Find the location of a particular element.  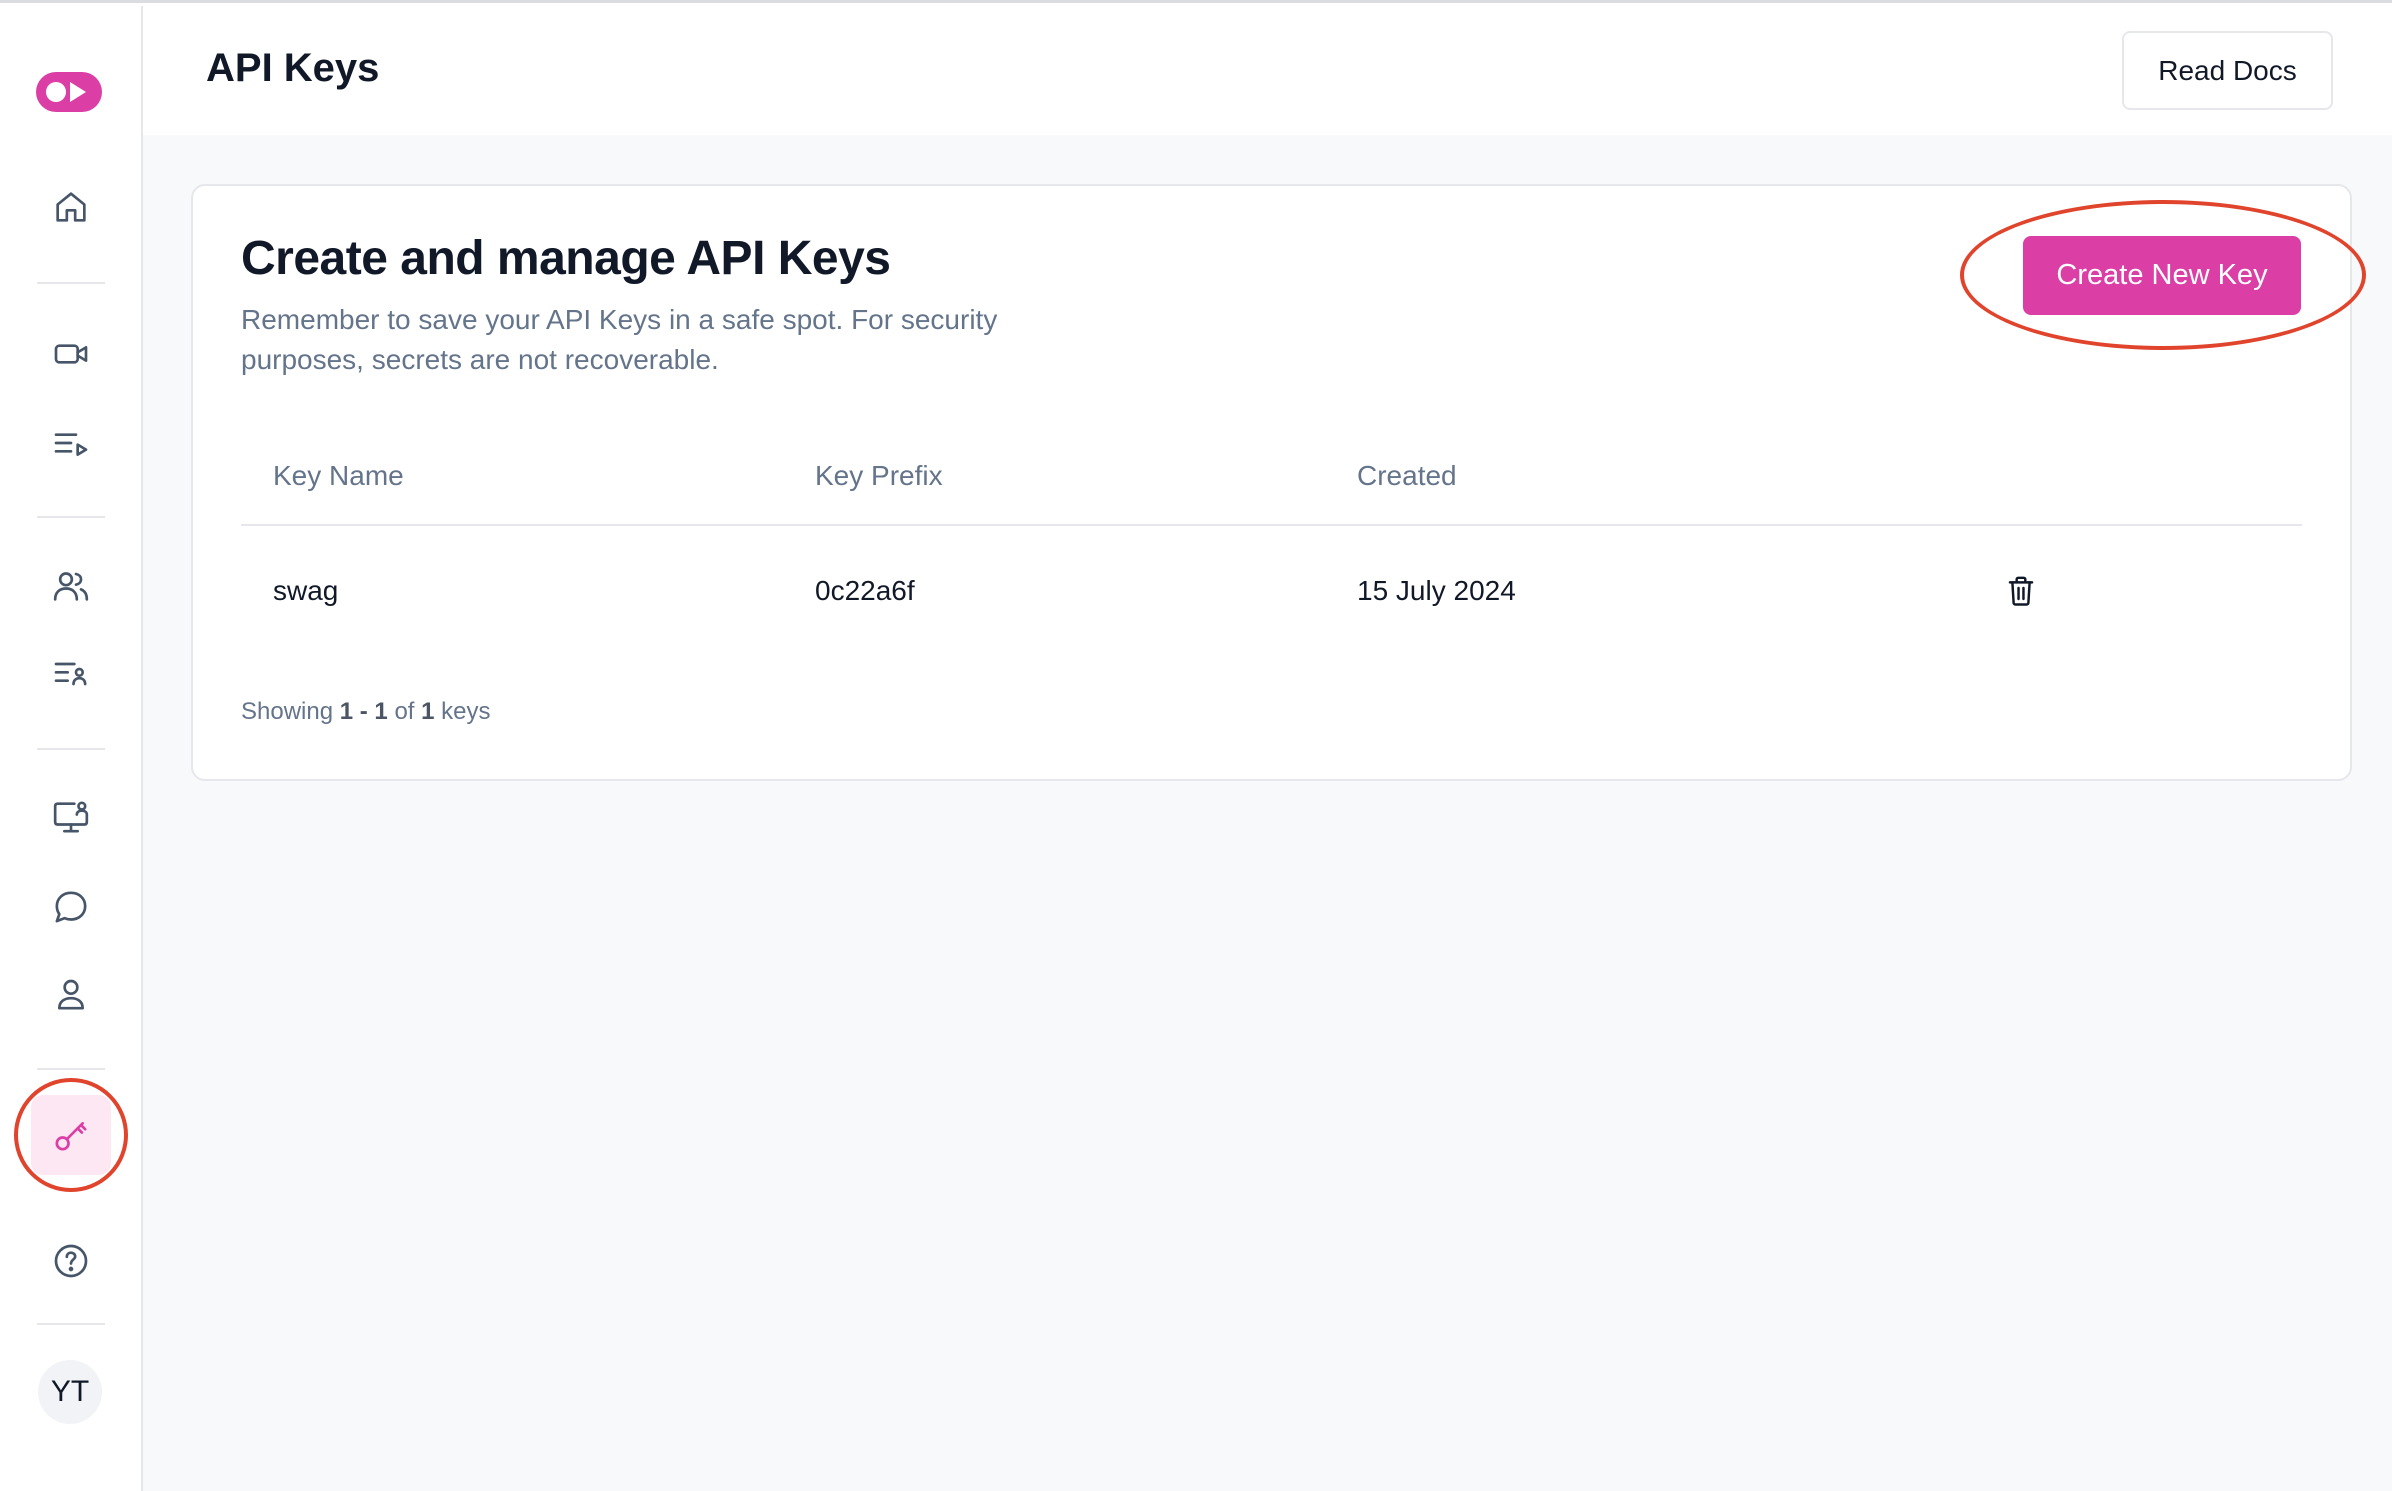

column-header-key-name: Key Name is located at coordinates (338, 475).